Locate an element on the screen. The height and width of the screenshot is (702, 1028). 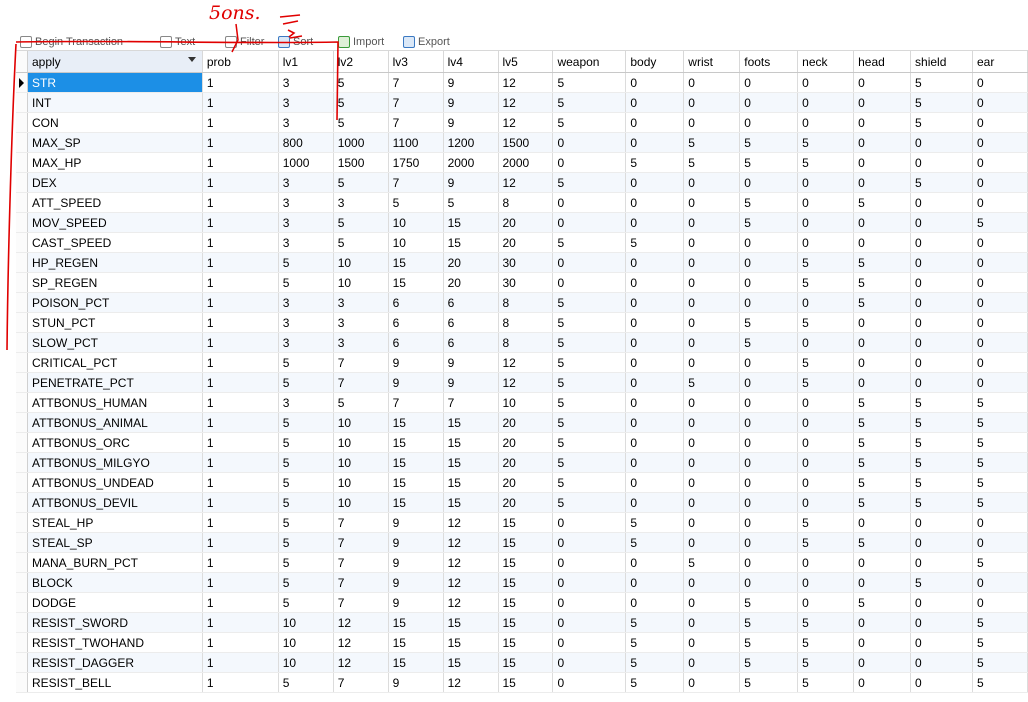
table-row: ATTBONUS_UNDEAD 1 5 10 15 15 20 5 0 0 0 0 5 5 5 is located at coordinates (522, 482).